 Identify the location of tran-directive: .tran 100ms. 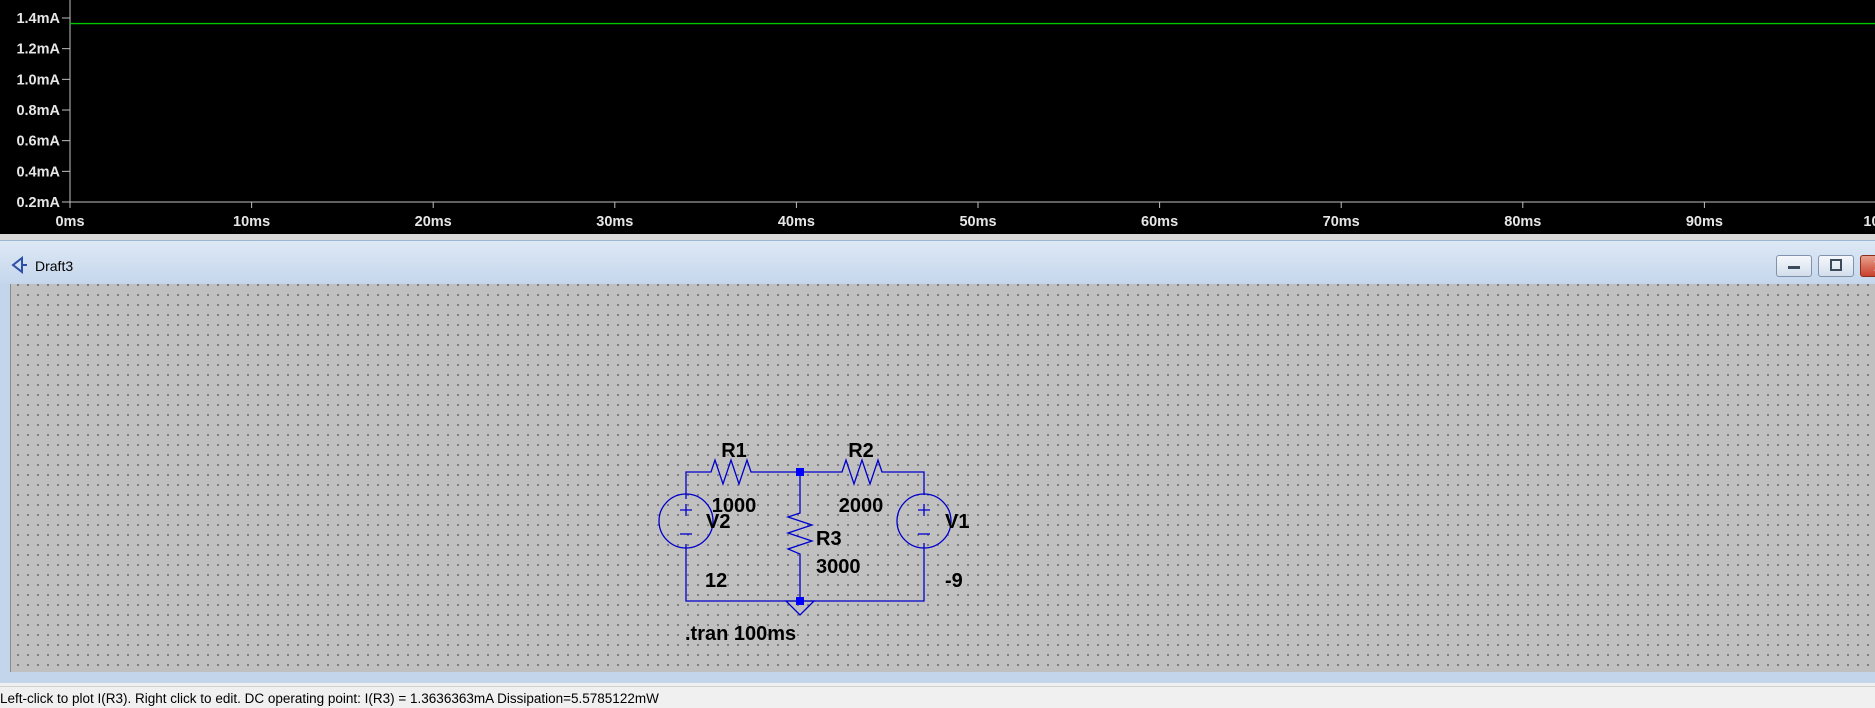
(740, 634).